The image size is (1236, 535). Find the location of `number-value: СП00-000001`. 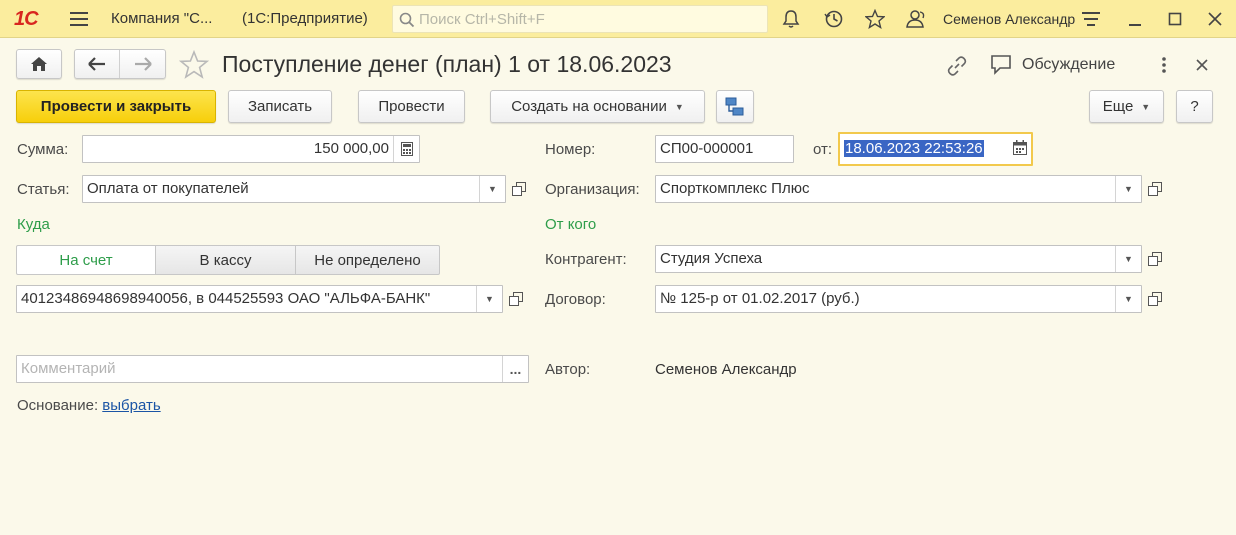

number-value: СП00-000001 is located at coordinates (707, 148).